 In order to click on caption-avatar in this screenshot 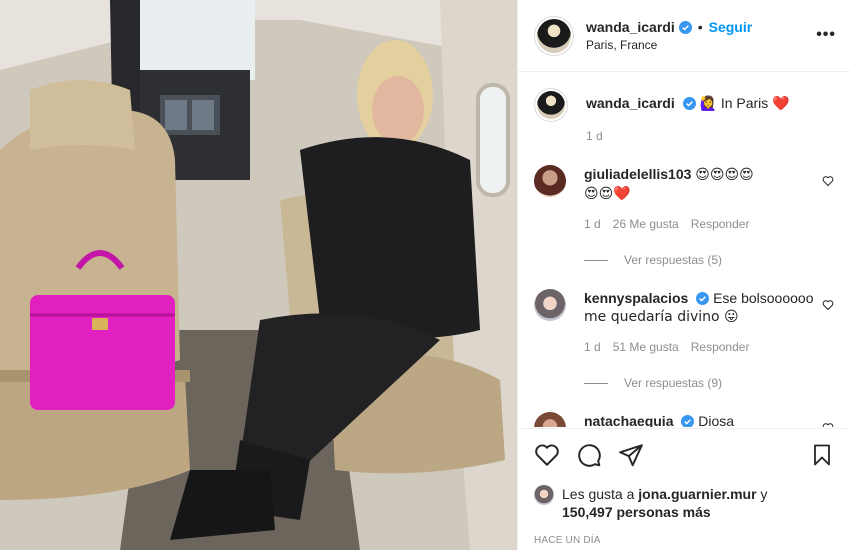, I will do `click(551, 105)`.